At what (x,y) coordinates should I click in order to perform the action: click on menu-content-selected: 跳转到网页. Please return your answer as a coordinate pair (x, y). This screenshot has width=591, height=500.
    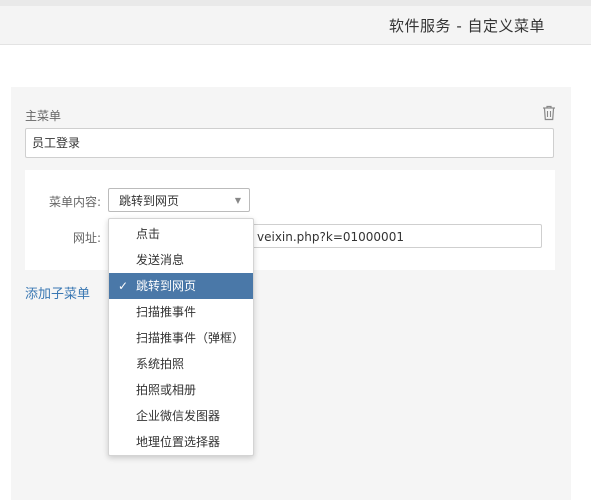
    Looking at the image, I should click on (149, 201).